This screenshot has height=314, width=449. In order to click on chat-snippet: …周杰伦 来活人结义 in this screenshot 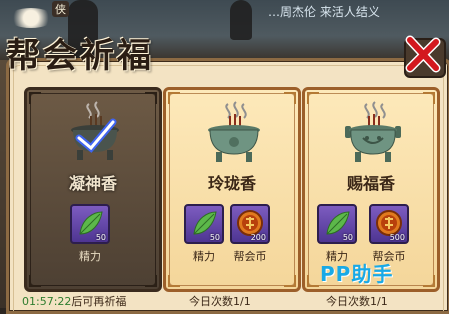, I will do `click(324, 12)`.